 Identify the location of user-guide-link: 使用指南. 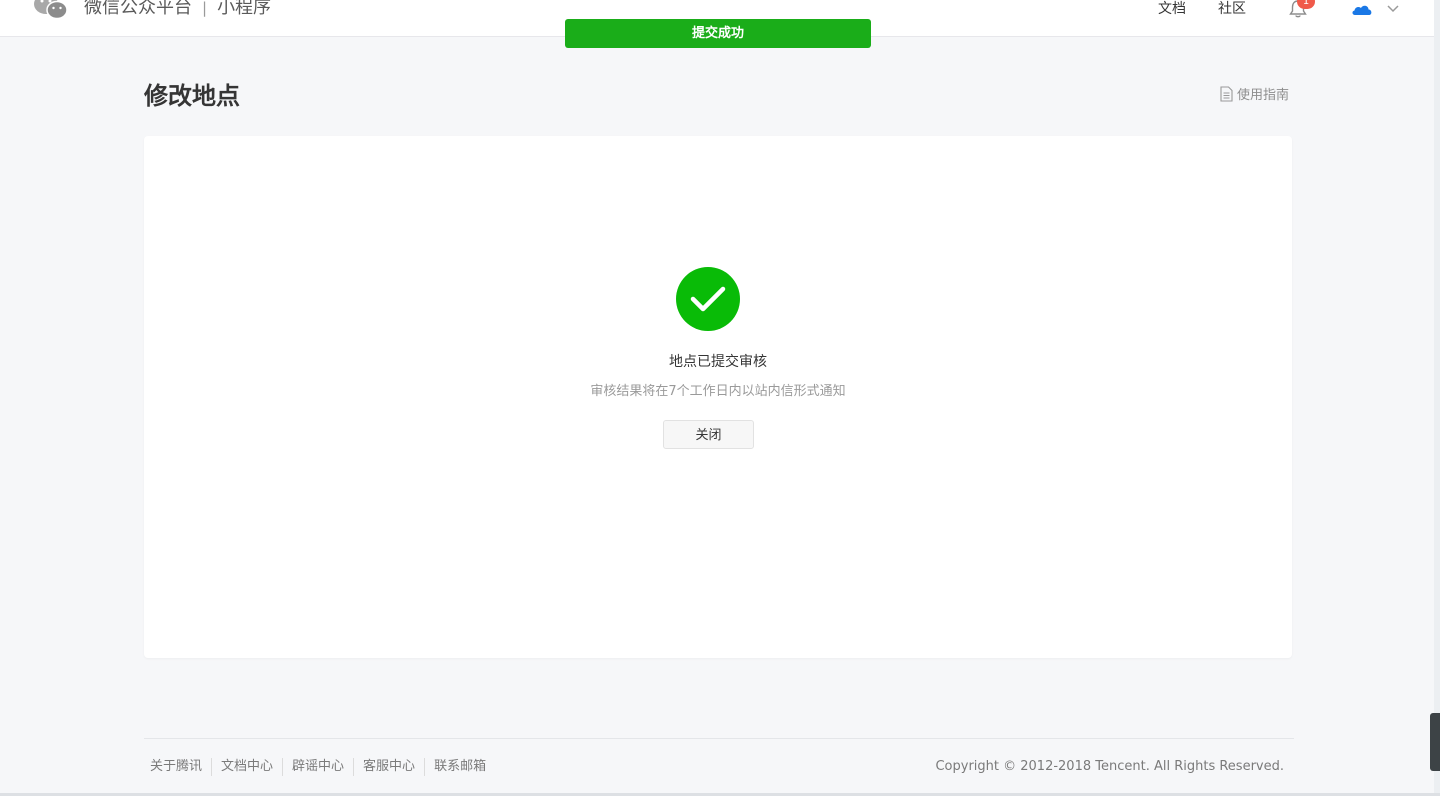
(1254, 95).